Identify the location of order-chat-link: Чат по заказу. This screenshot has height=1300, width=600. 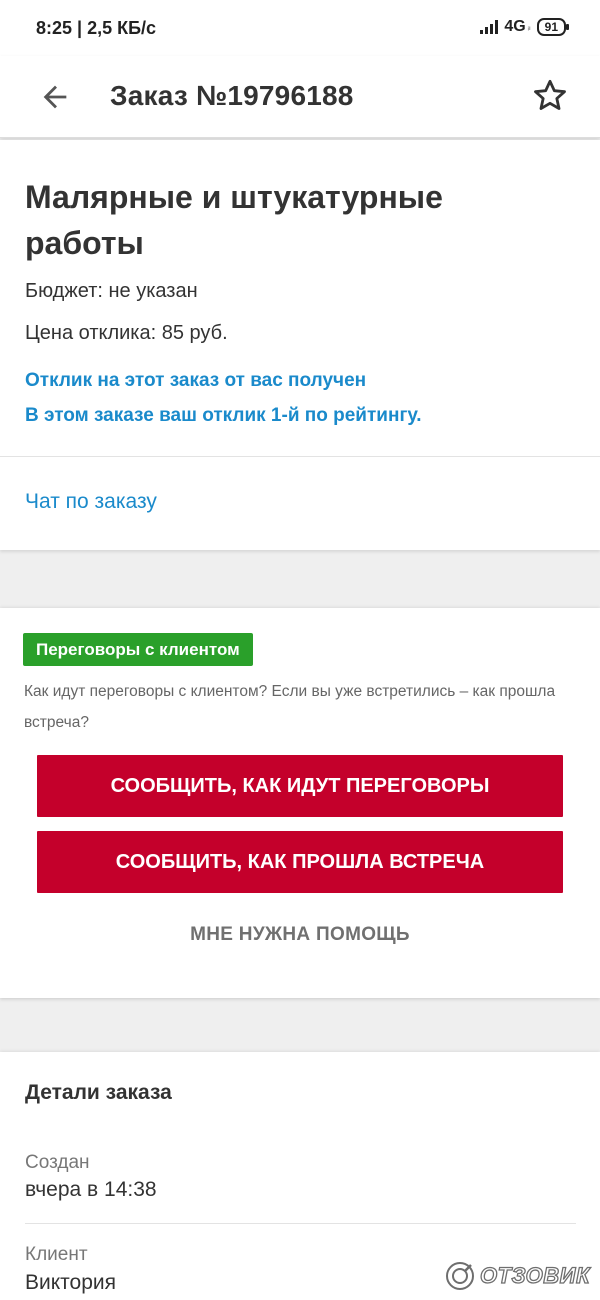
(91, 502).